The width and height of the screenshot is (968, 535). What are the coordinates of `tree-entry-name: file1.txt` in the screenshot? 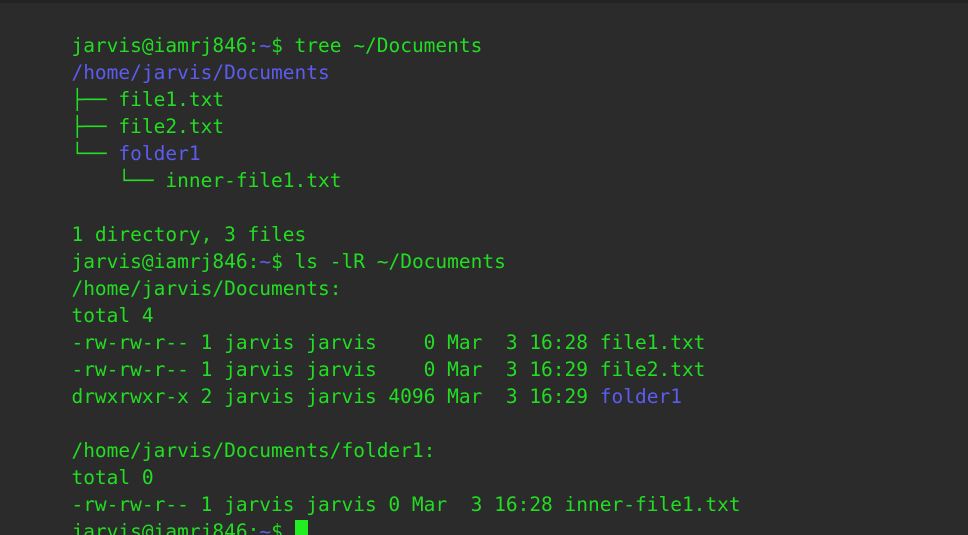 It's located at (171, 99).